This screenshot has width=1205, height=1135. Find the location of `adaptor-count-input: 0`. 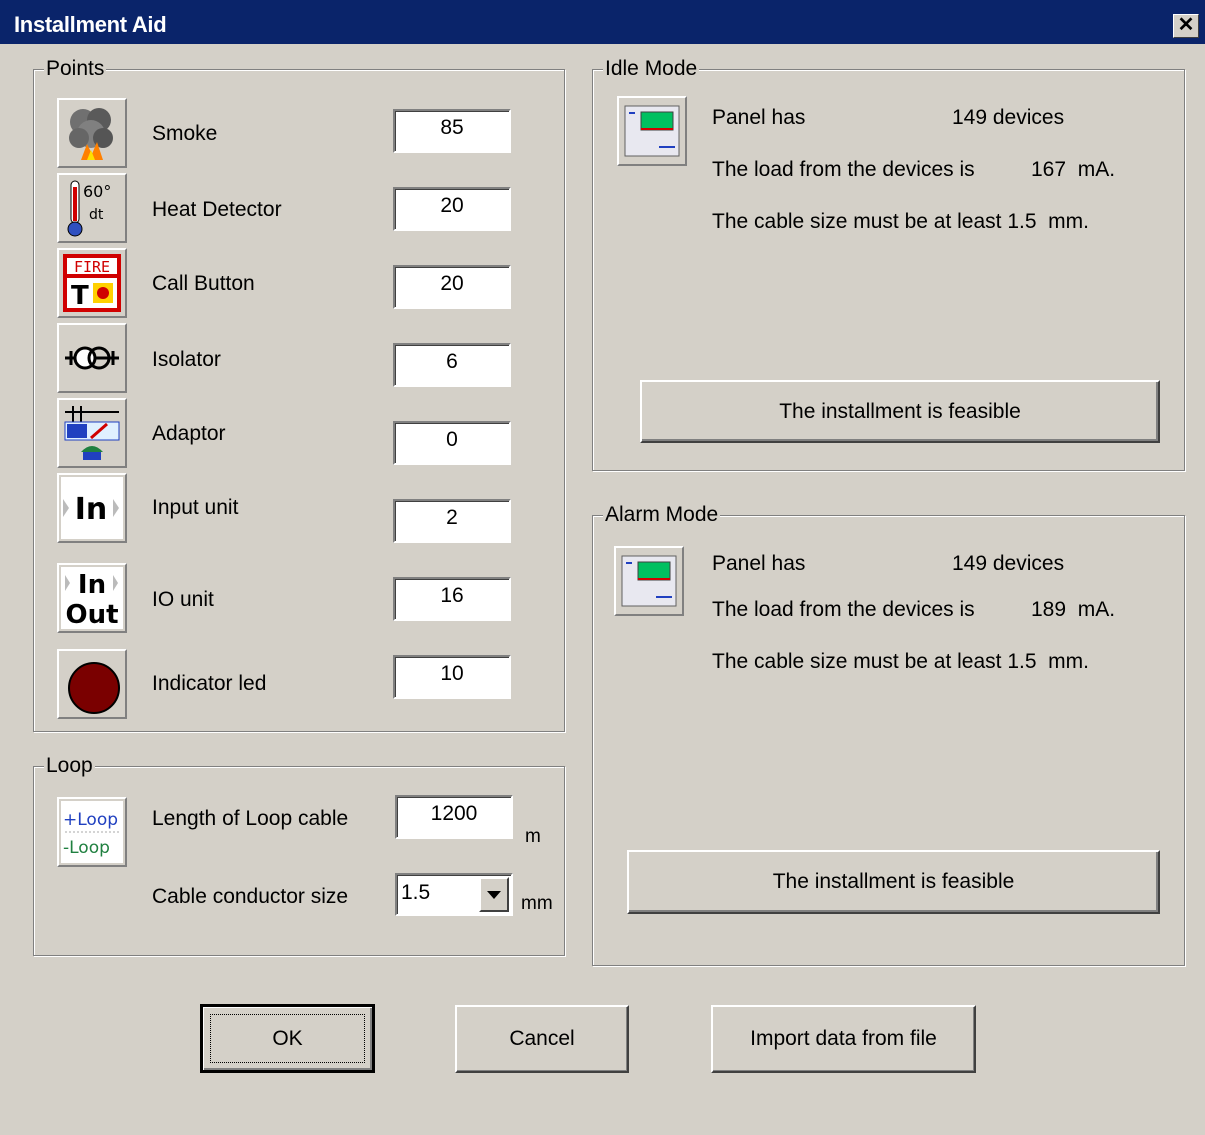

adaptor-count-input: 0 is located at coordinates (452, 443).